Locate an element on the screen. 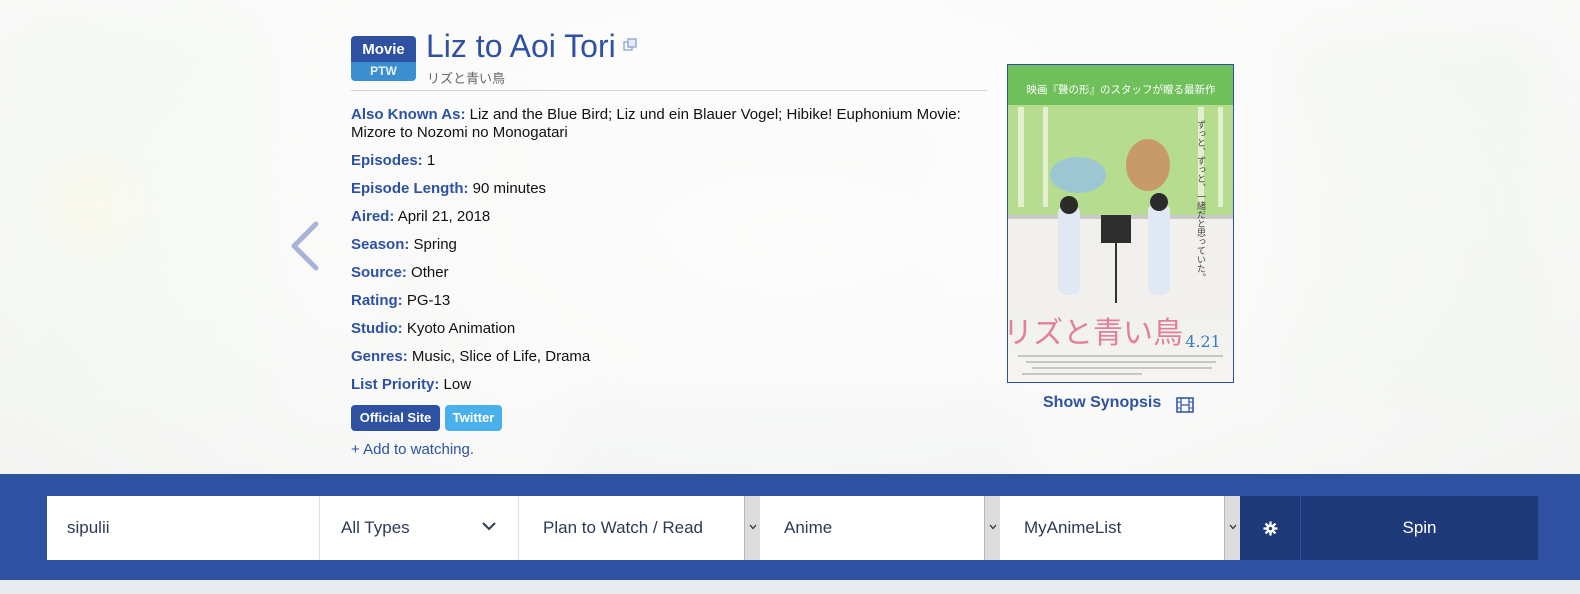 The height and width of the screenshot is (594, 1580). add-to-watching-link: + Add to watching. is located at coordinates (412, 449).